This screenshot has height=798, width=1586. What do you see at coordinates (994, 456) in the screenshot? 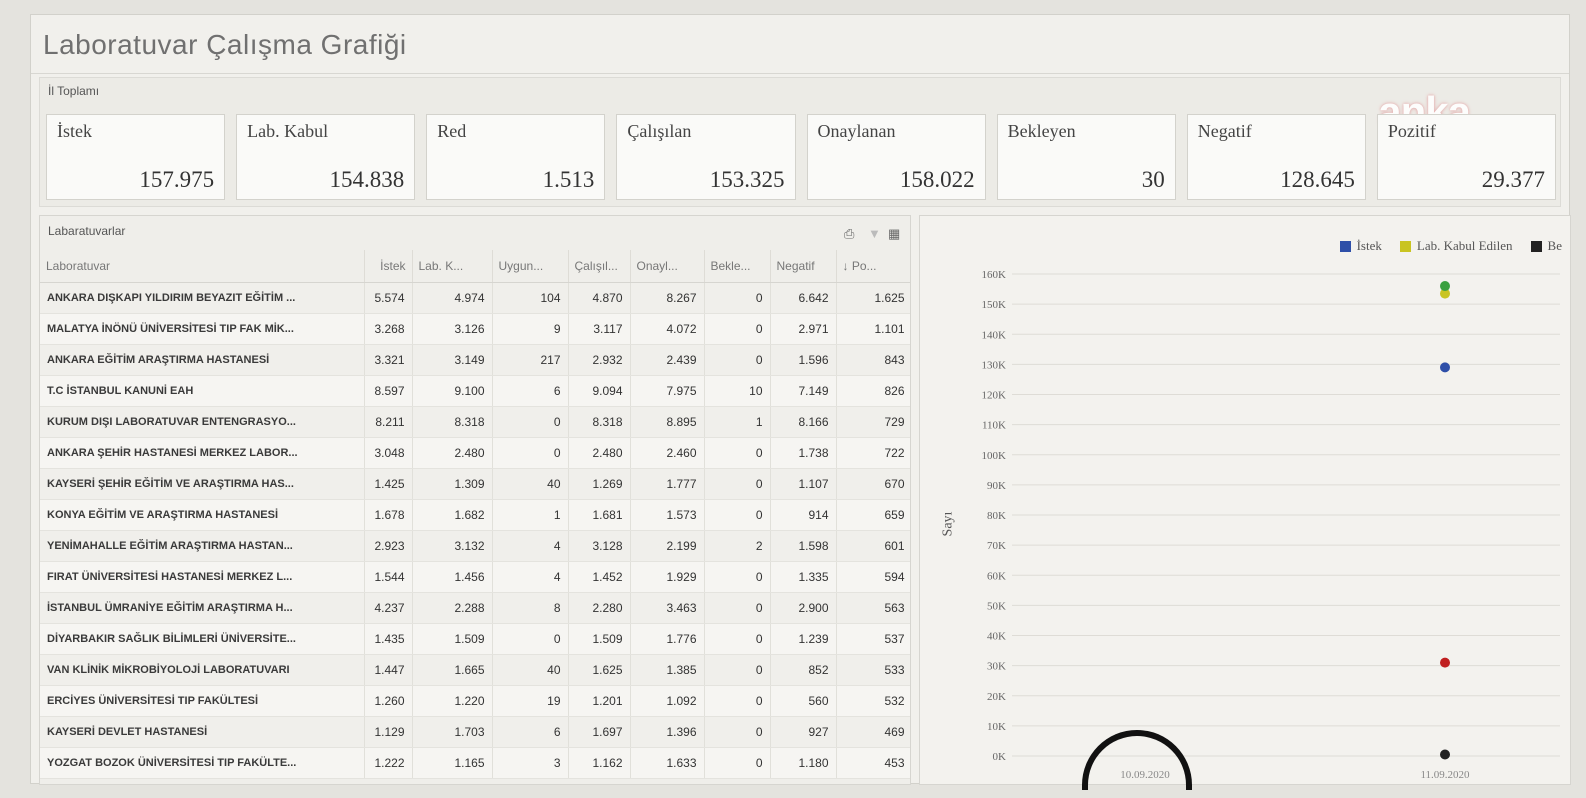
I see `y-tick-label: 100K` at bounding box center [994, 456].